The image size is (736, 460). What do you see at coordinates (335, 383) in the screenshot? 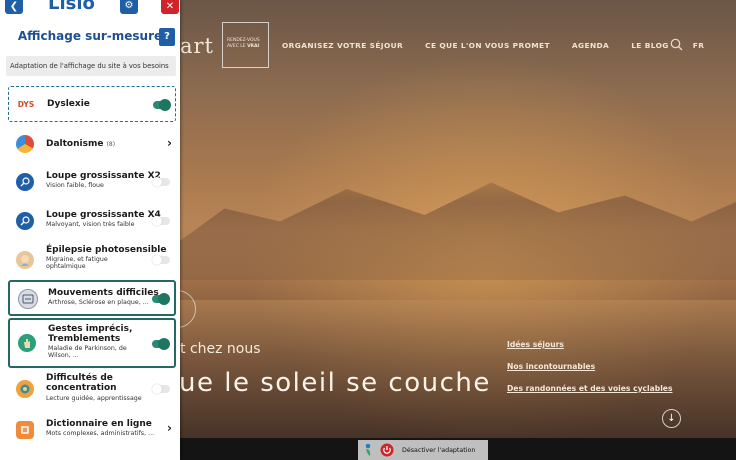
I see `hero-title: ue le soleil se couche` at bounding box center [335, 383].